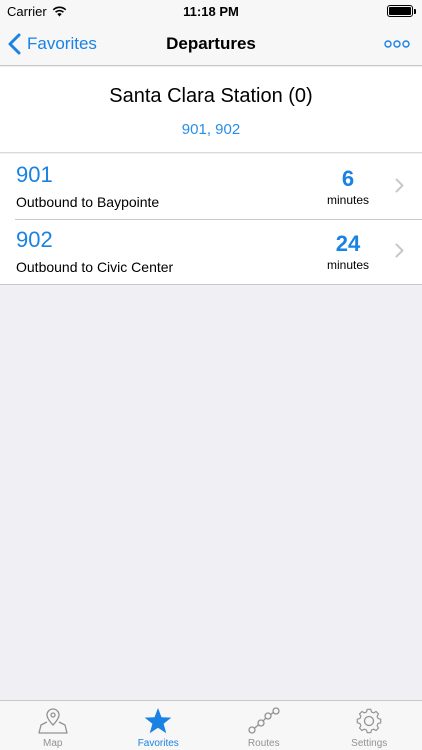  What do you see at coordinates (211, 186) in the screenshot?
I see `departure-row: 901 Outbound to Baypointe 6 minutes` at bounding box center [211, 186].